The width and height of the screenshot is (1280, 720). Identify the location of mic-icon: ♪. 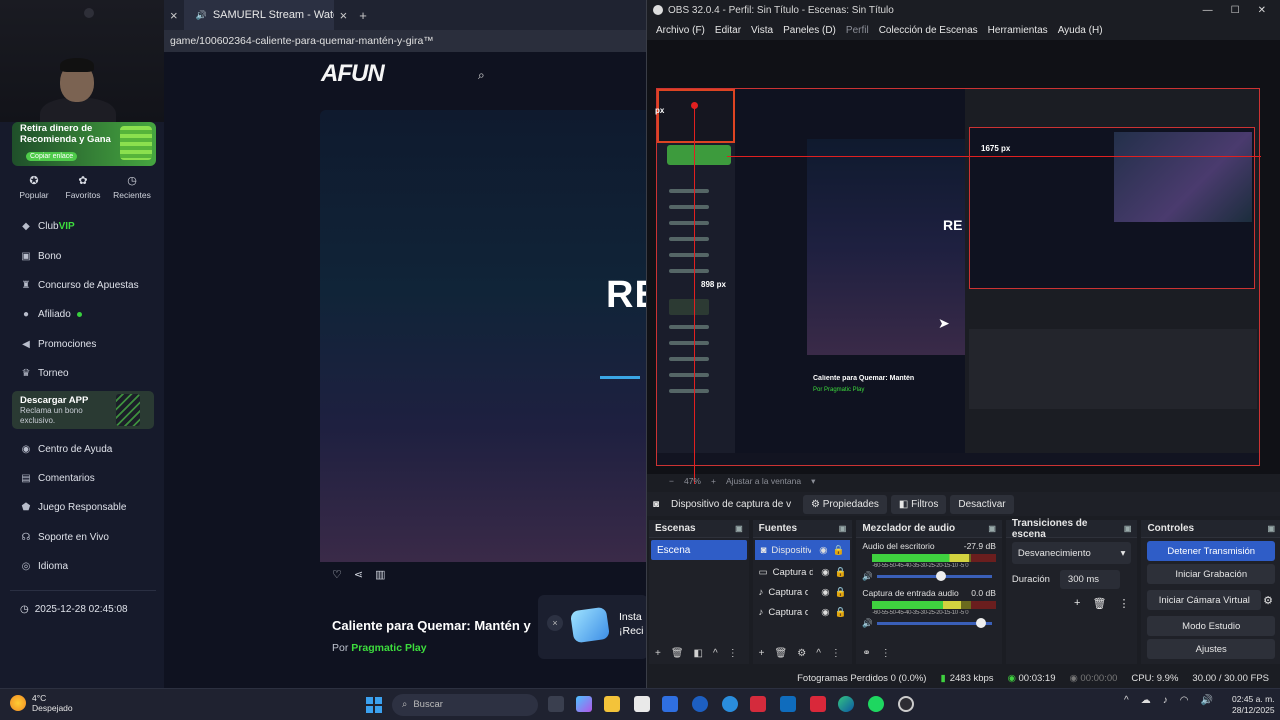
(1165, 700).